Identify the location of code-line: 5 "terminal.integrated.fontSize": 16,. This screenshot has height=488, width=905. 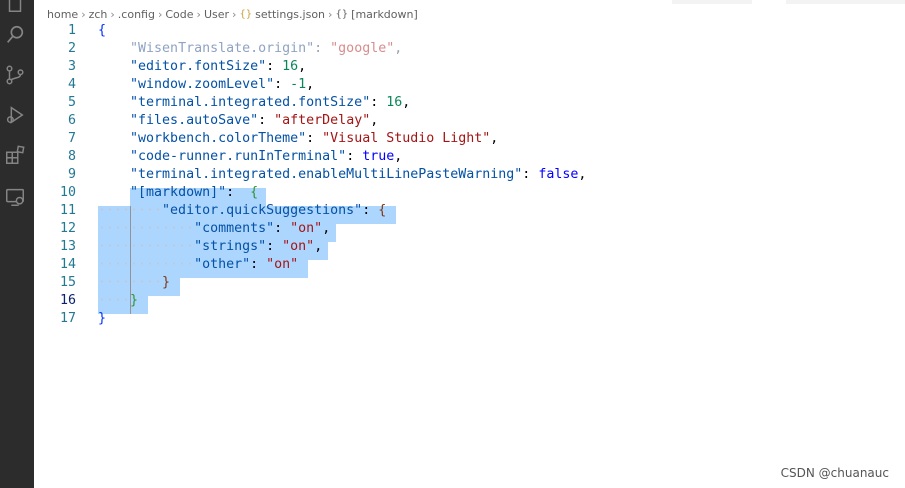
(469, 103).